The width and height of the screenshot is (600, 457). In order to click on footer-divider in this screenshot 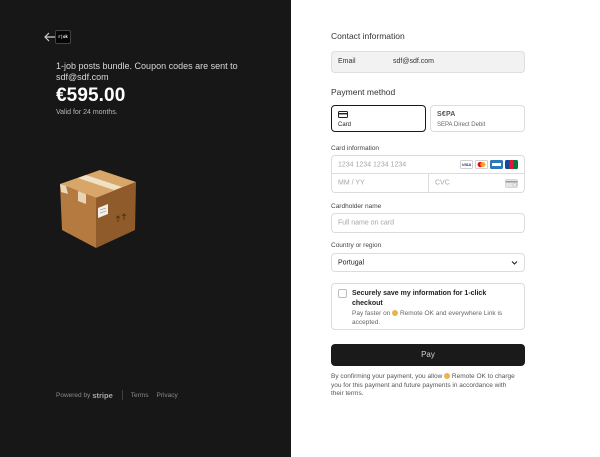, I will do `click(122, 395)`.